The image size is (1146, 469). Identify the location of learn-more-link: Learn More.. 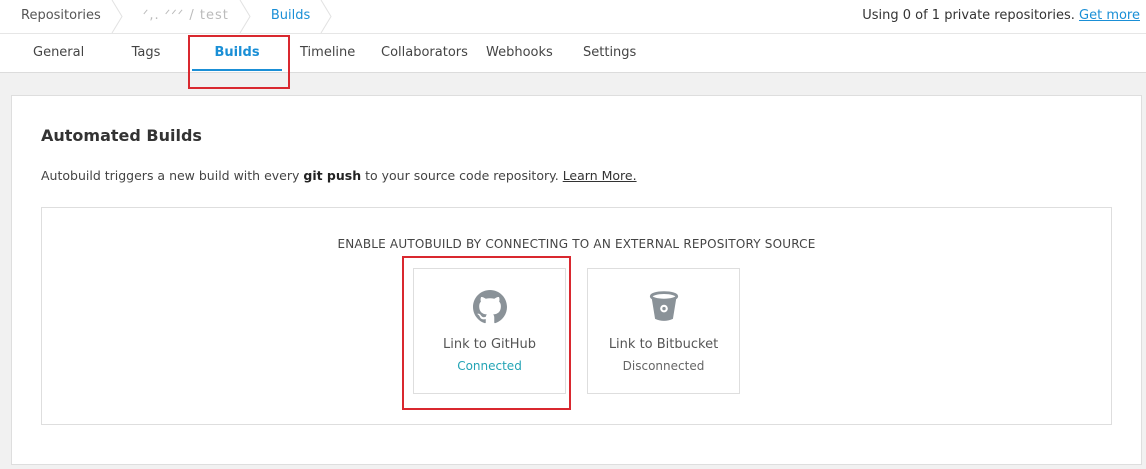
(600, 175).